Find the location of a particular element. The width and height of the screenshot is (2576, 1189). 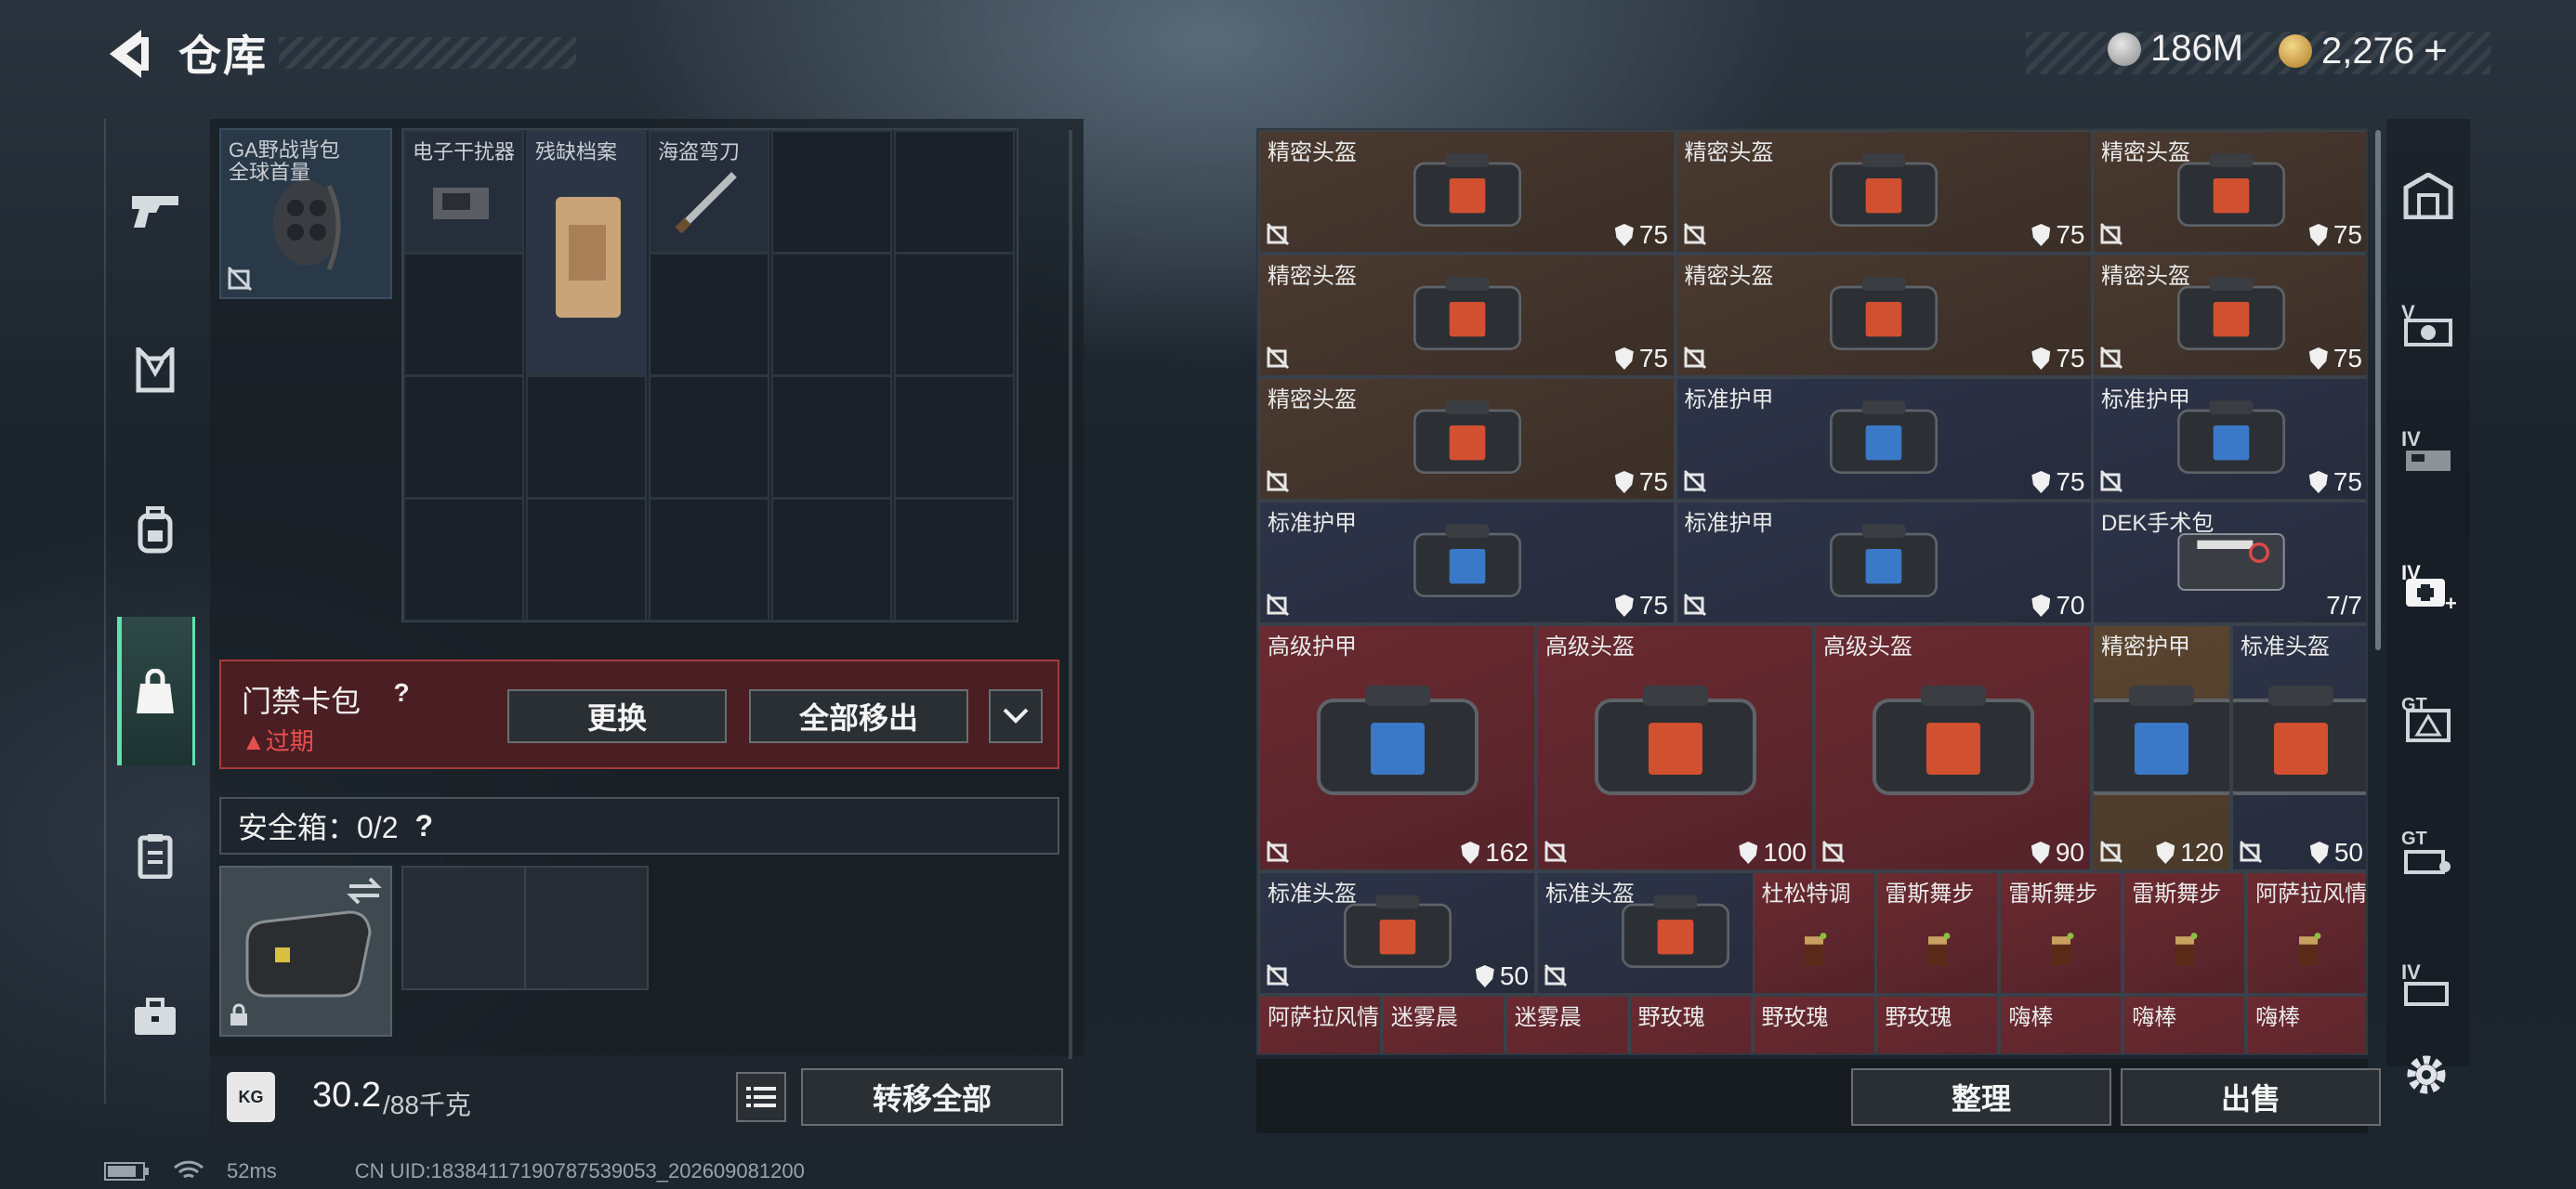

silver-amount: 186M is located at coordinates (2197, 48).